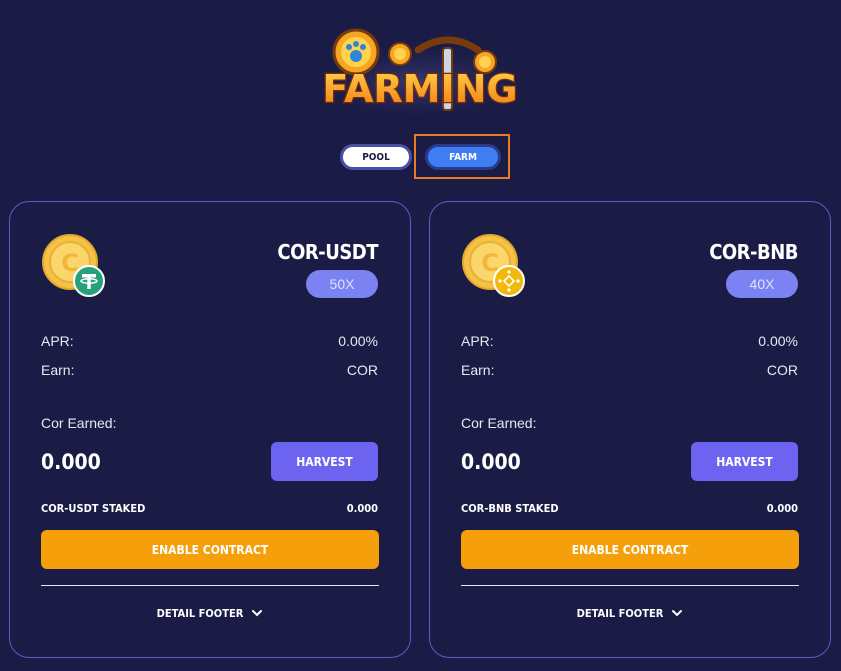 The height and width of the screenshot is (671, 841). I want to click on cor-usdt-token-icon: C, so click(74, 266).